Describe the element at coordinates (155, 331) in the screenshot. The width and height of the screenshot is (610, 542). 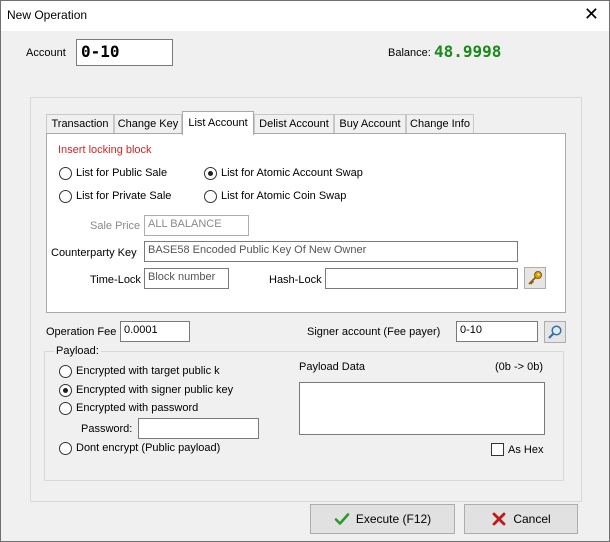
I see `operation-fee-input: 0.0001` at that location.